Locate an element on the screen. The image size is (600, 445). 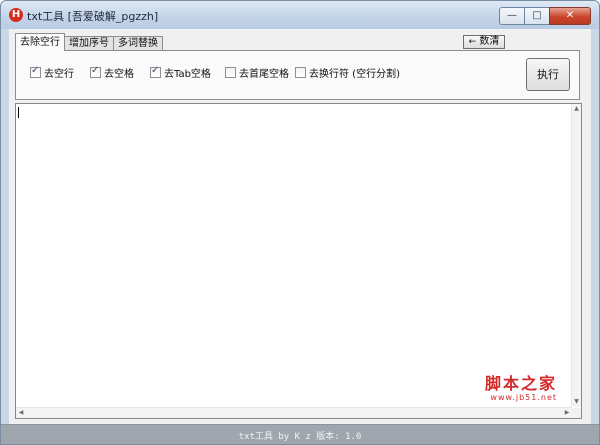
scroll-down-icon: ▼ is located at coordinates (576, 402).